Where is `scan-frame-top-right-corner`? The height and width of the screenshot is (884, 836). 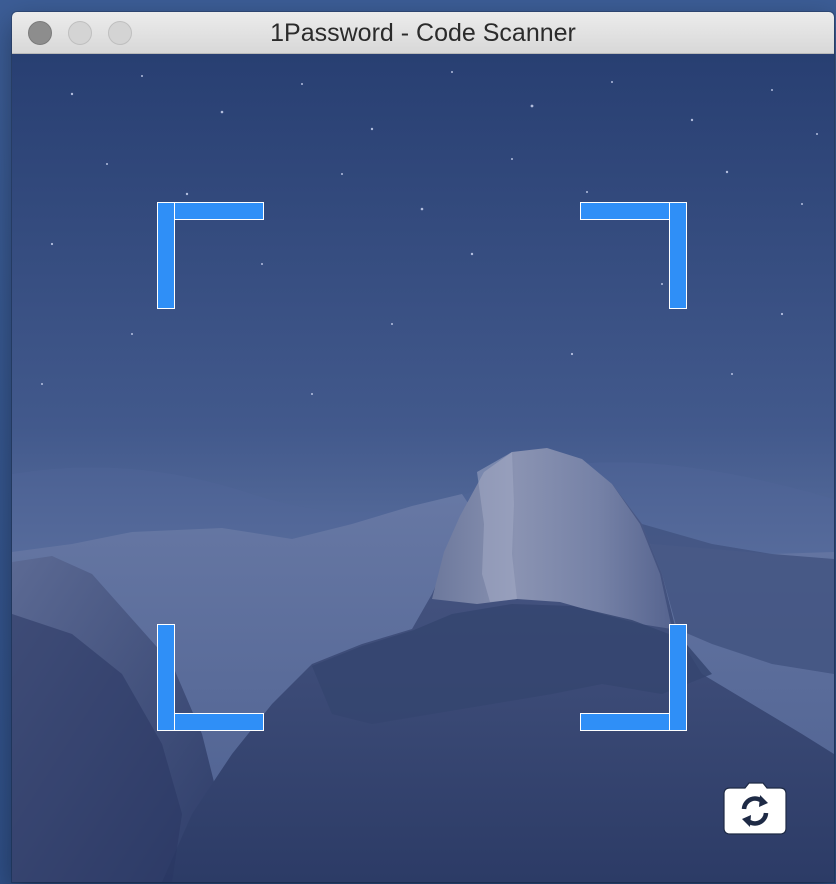
scan-frame-top-right-corner is located at coordinates (633, 255).